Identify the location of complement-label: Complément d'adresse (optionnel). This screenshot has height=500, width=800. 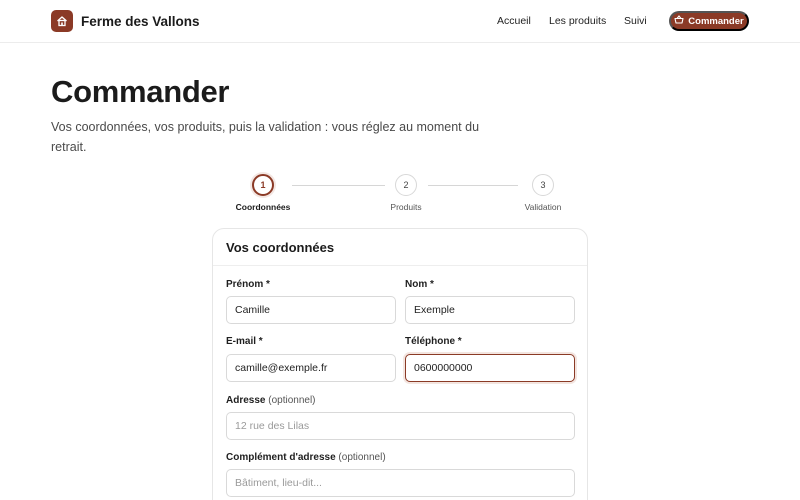
(306, 457).